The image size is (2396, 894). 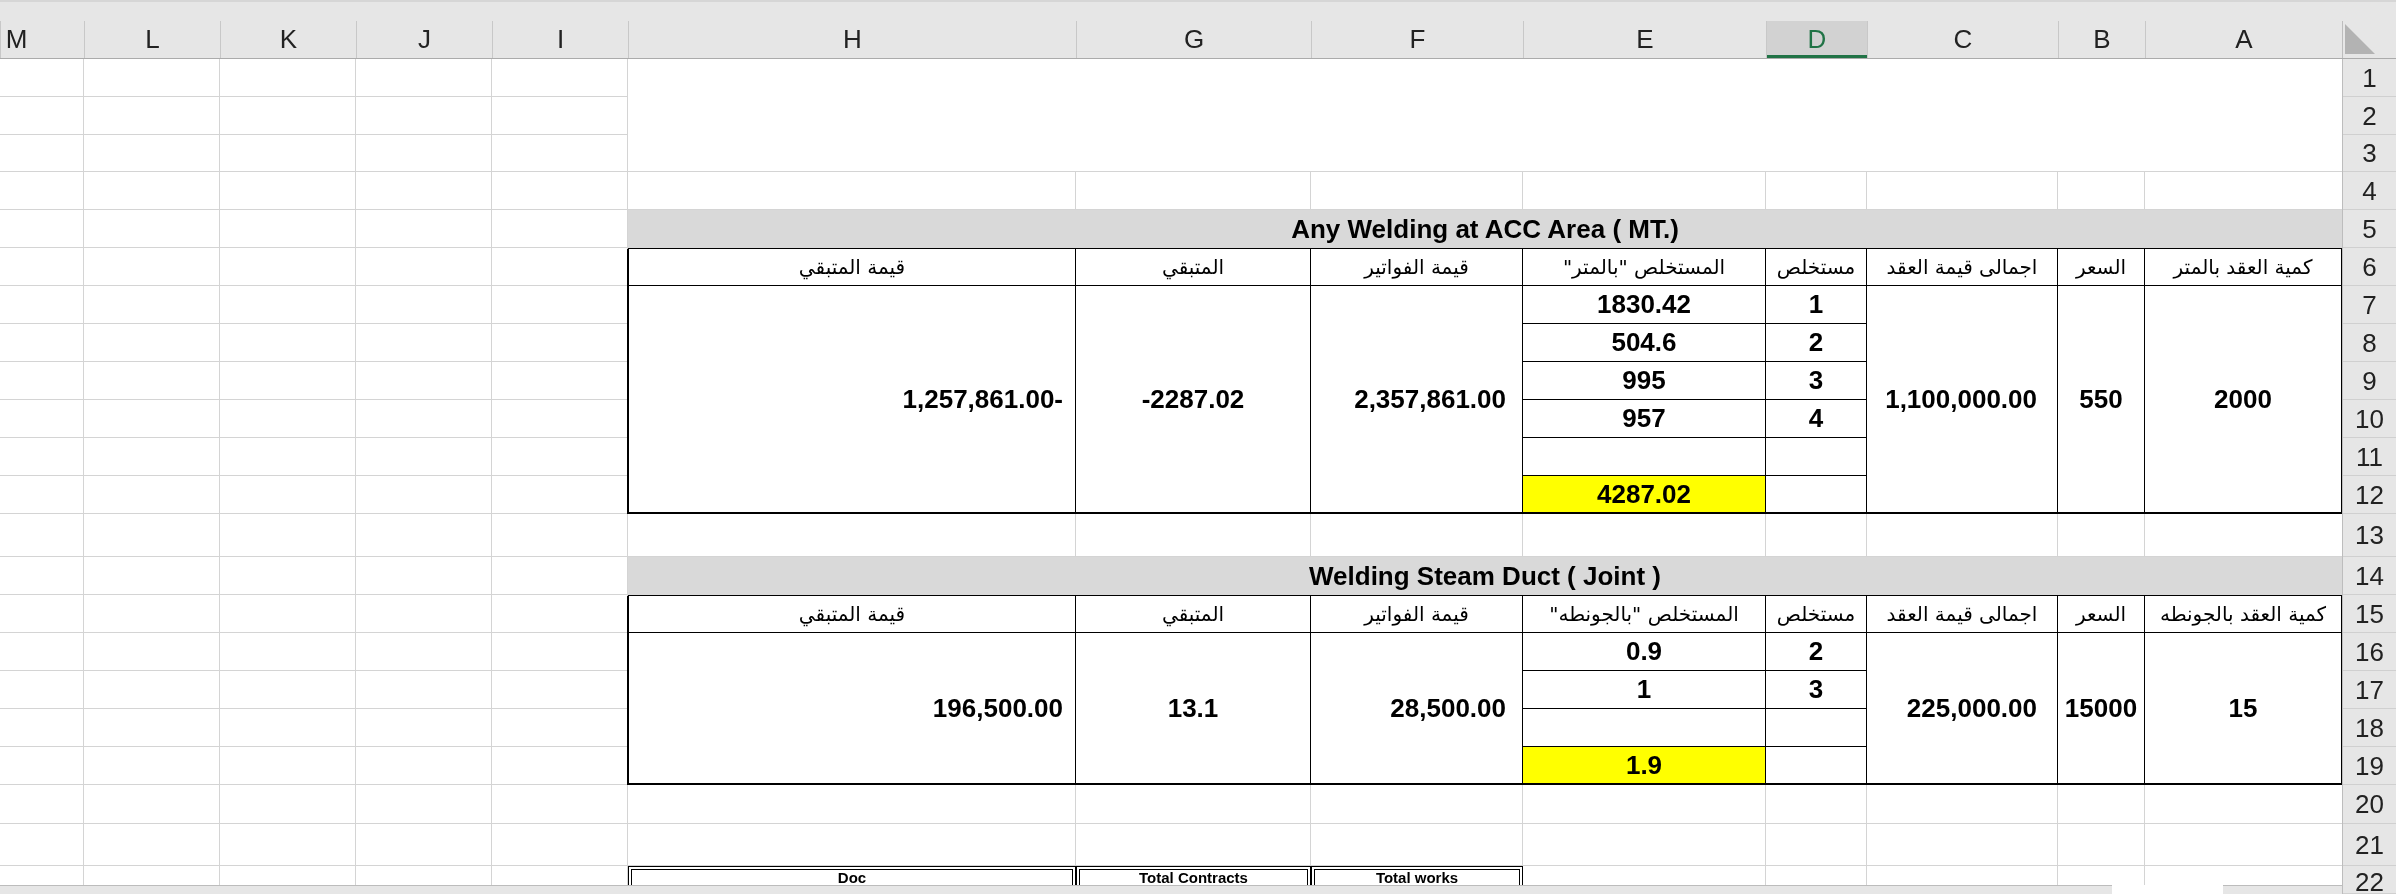 I want to click on triangle-icon, so click(x=2360, y=39).